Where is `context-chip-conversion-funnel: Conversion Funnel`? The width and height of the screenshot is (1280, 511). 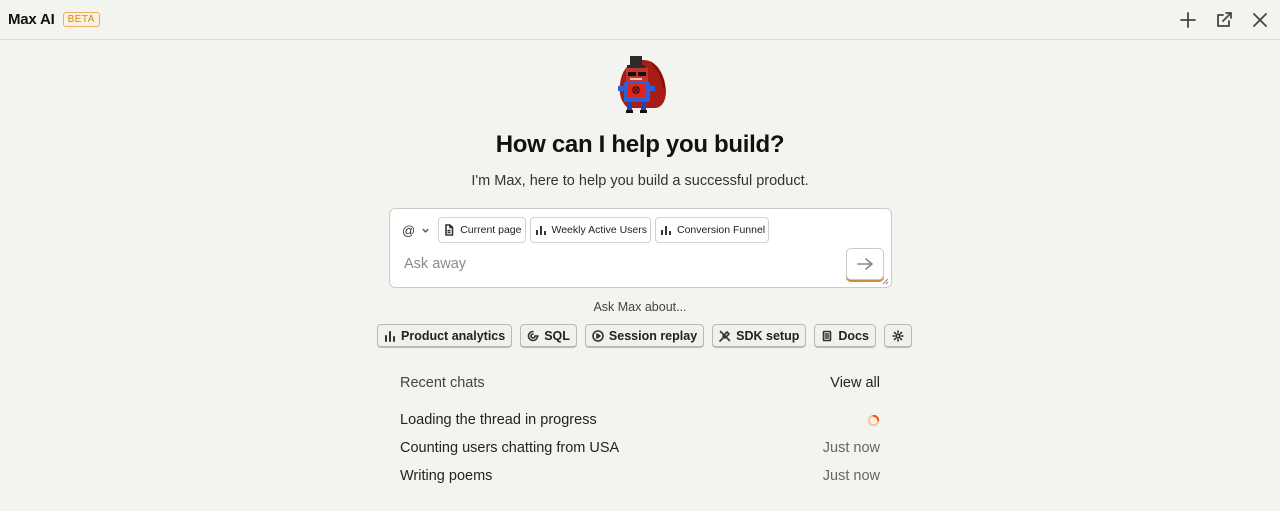
context-chip-conversion-funnel: Conversion Funnel is located at coordinates (712, 230).